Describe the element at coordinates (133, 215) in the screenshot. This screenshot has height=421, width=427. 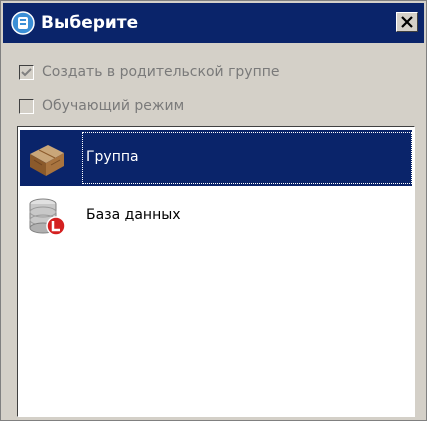
I see `list-item-label: База данных` at that location.